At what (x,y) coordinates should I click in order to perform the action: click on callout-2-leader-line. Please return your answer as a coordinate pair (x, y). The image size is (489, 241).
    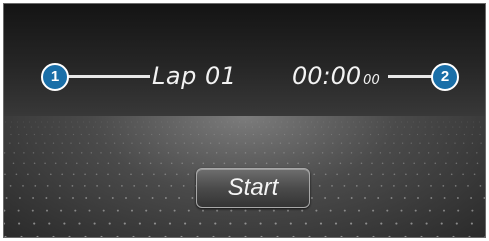
    Looking at the image, I should click on (411, 76).